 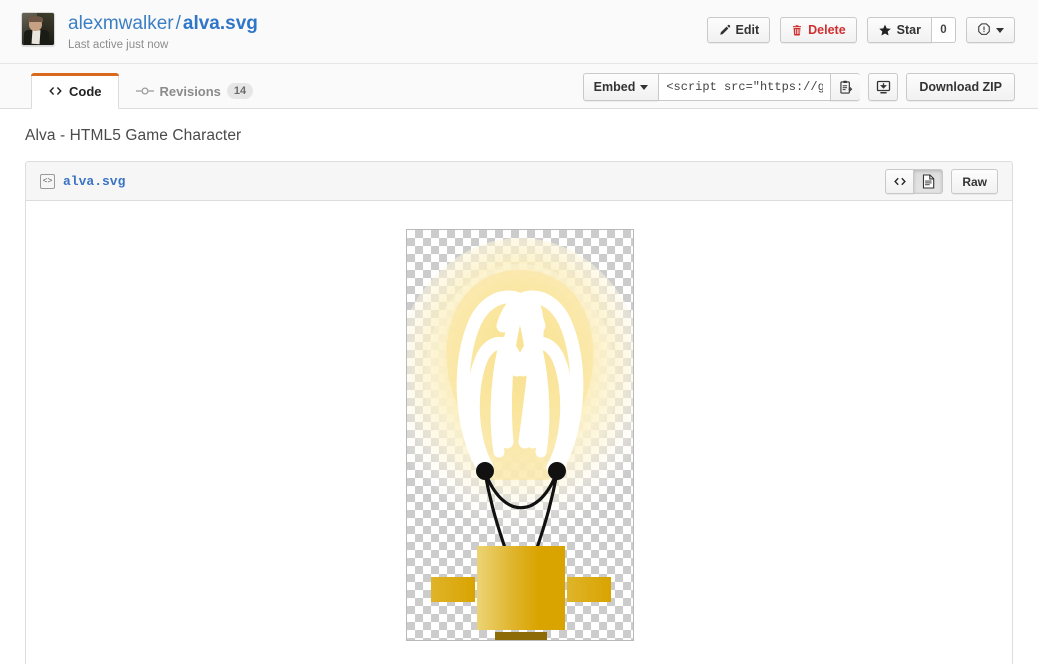 I want to click on avatar-hair, so click(x=35, y=19).